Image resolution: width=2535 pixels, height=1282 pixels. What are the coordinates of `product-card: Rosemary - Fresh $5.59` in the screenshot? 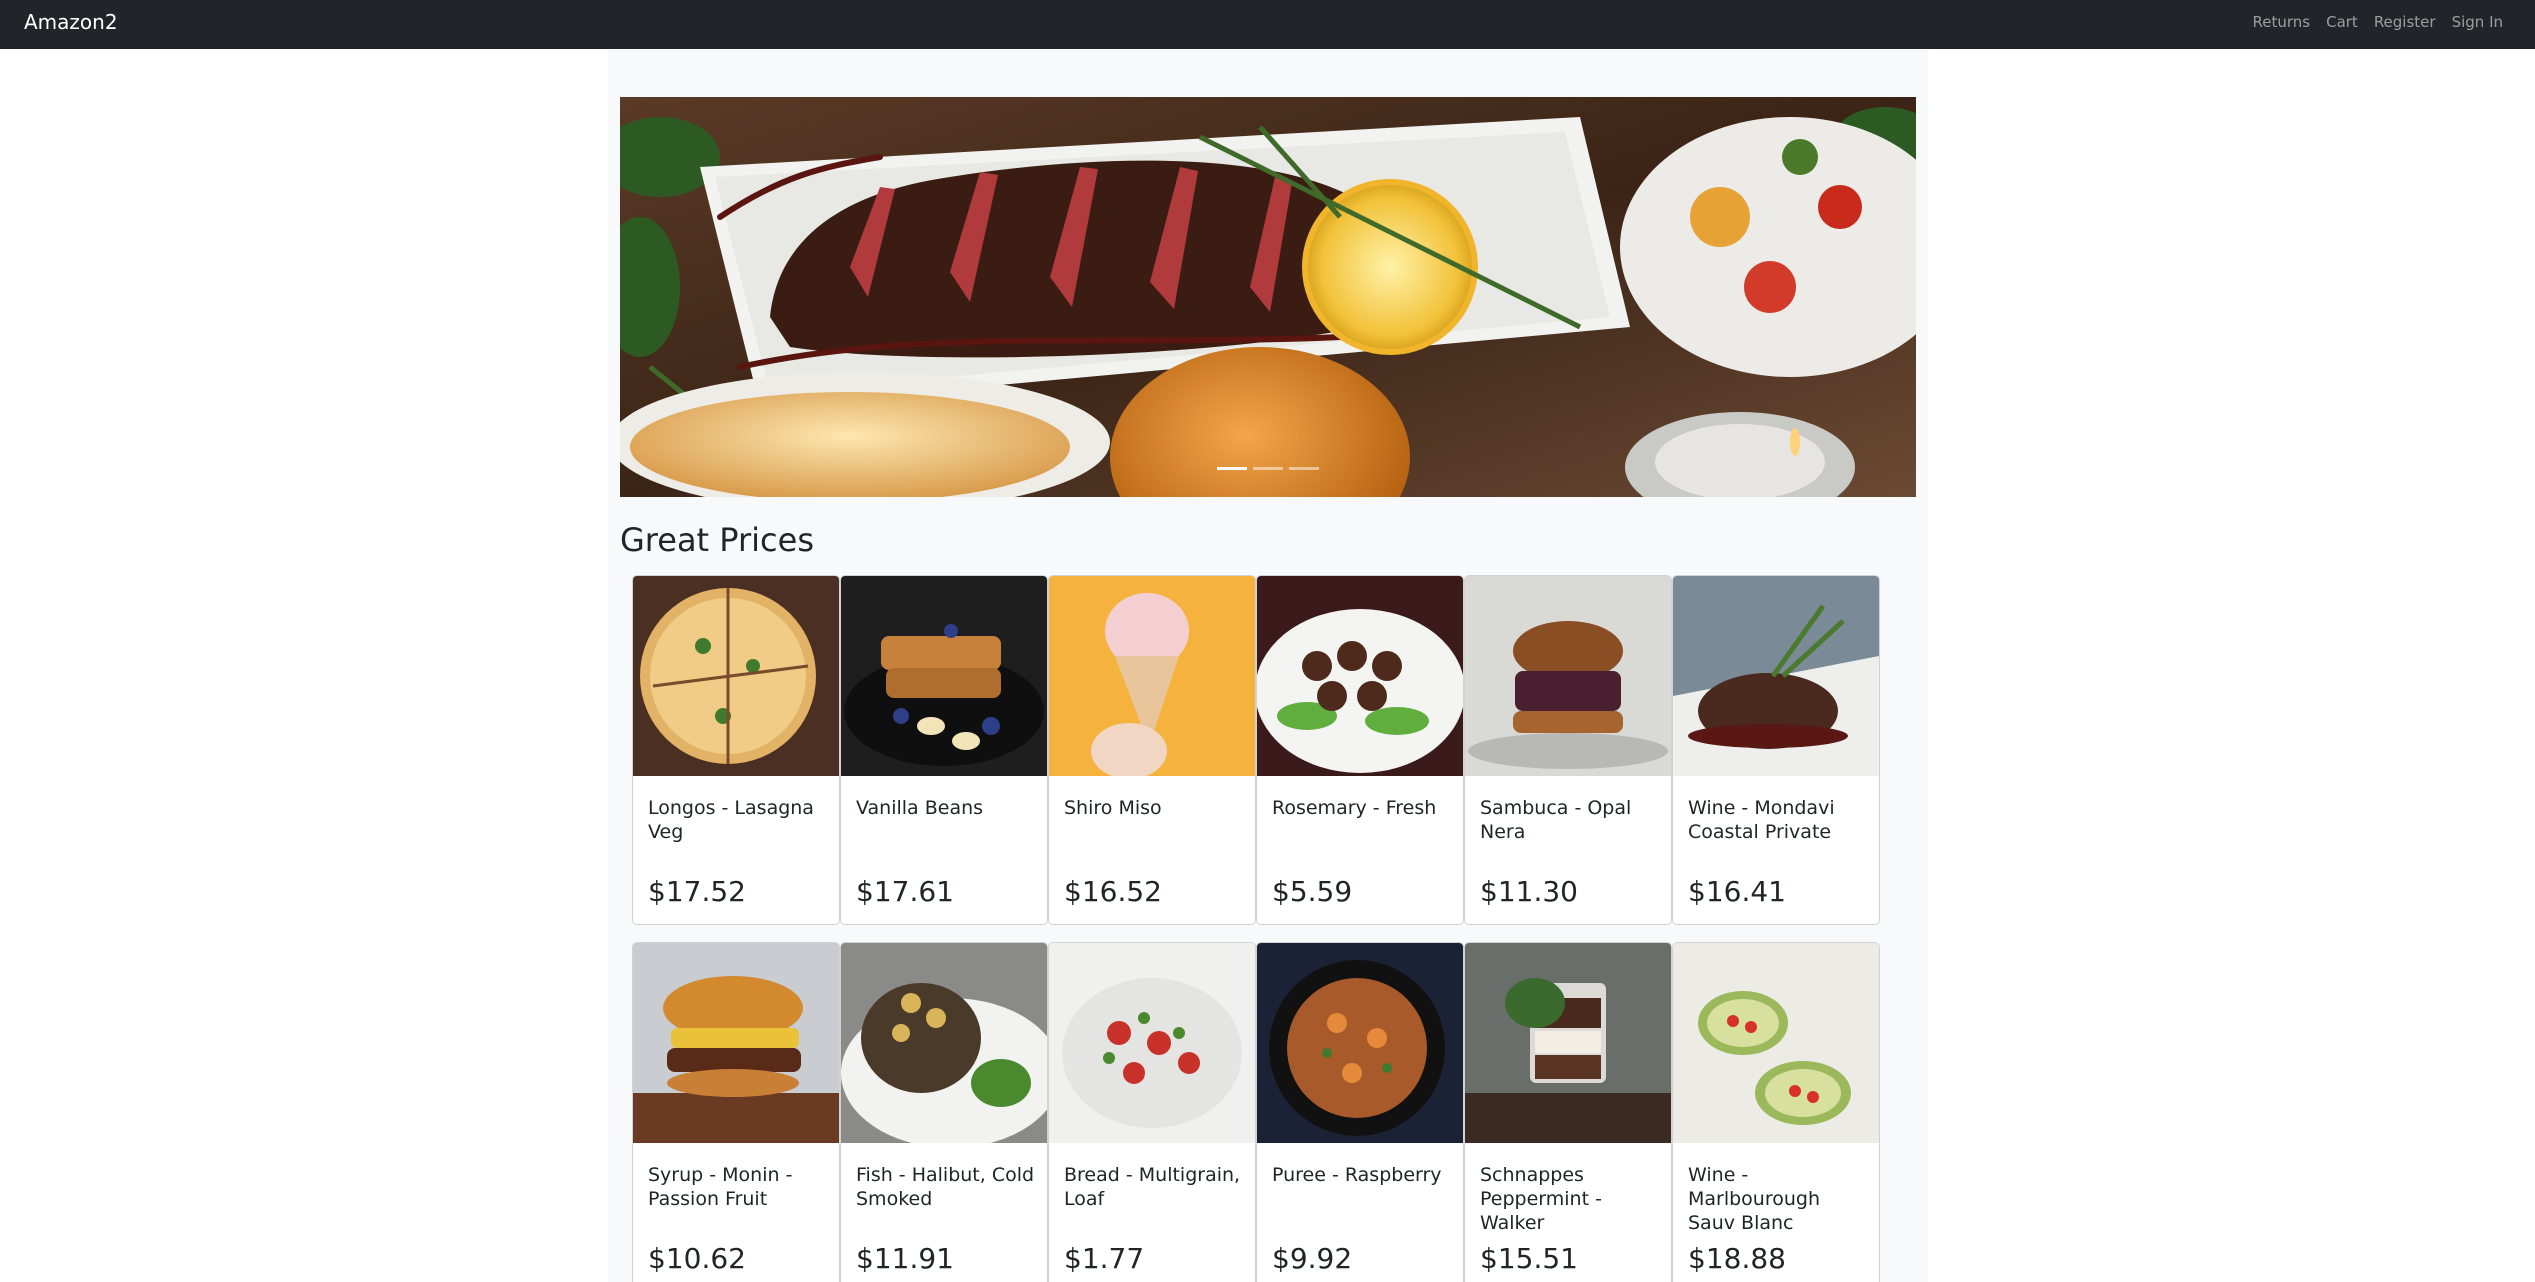 It's located at (1360, 750).